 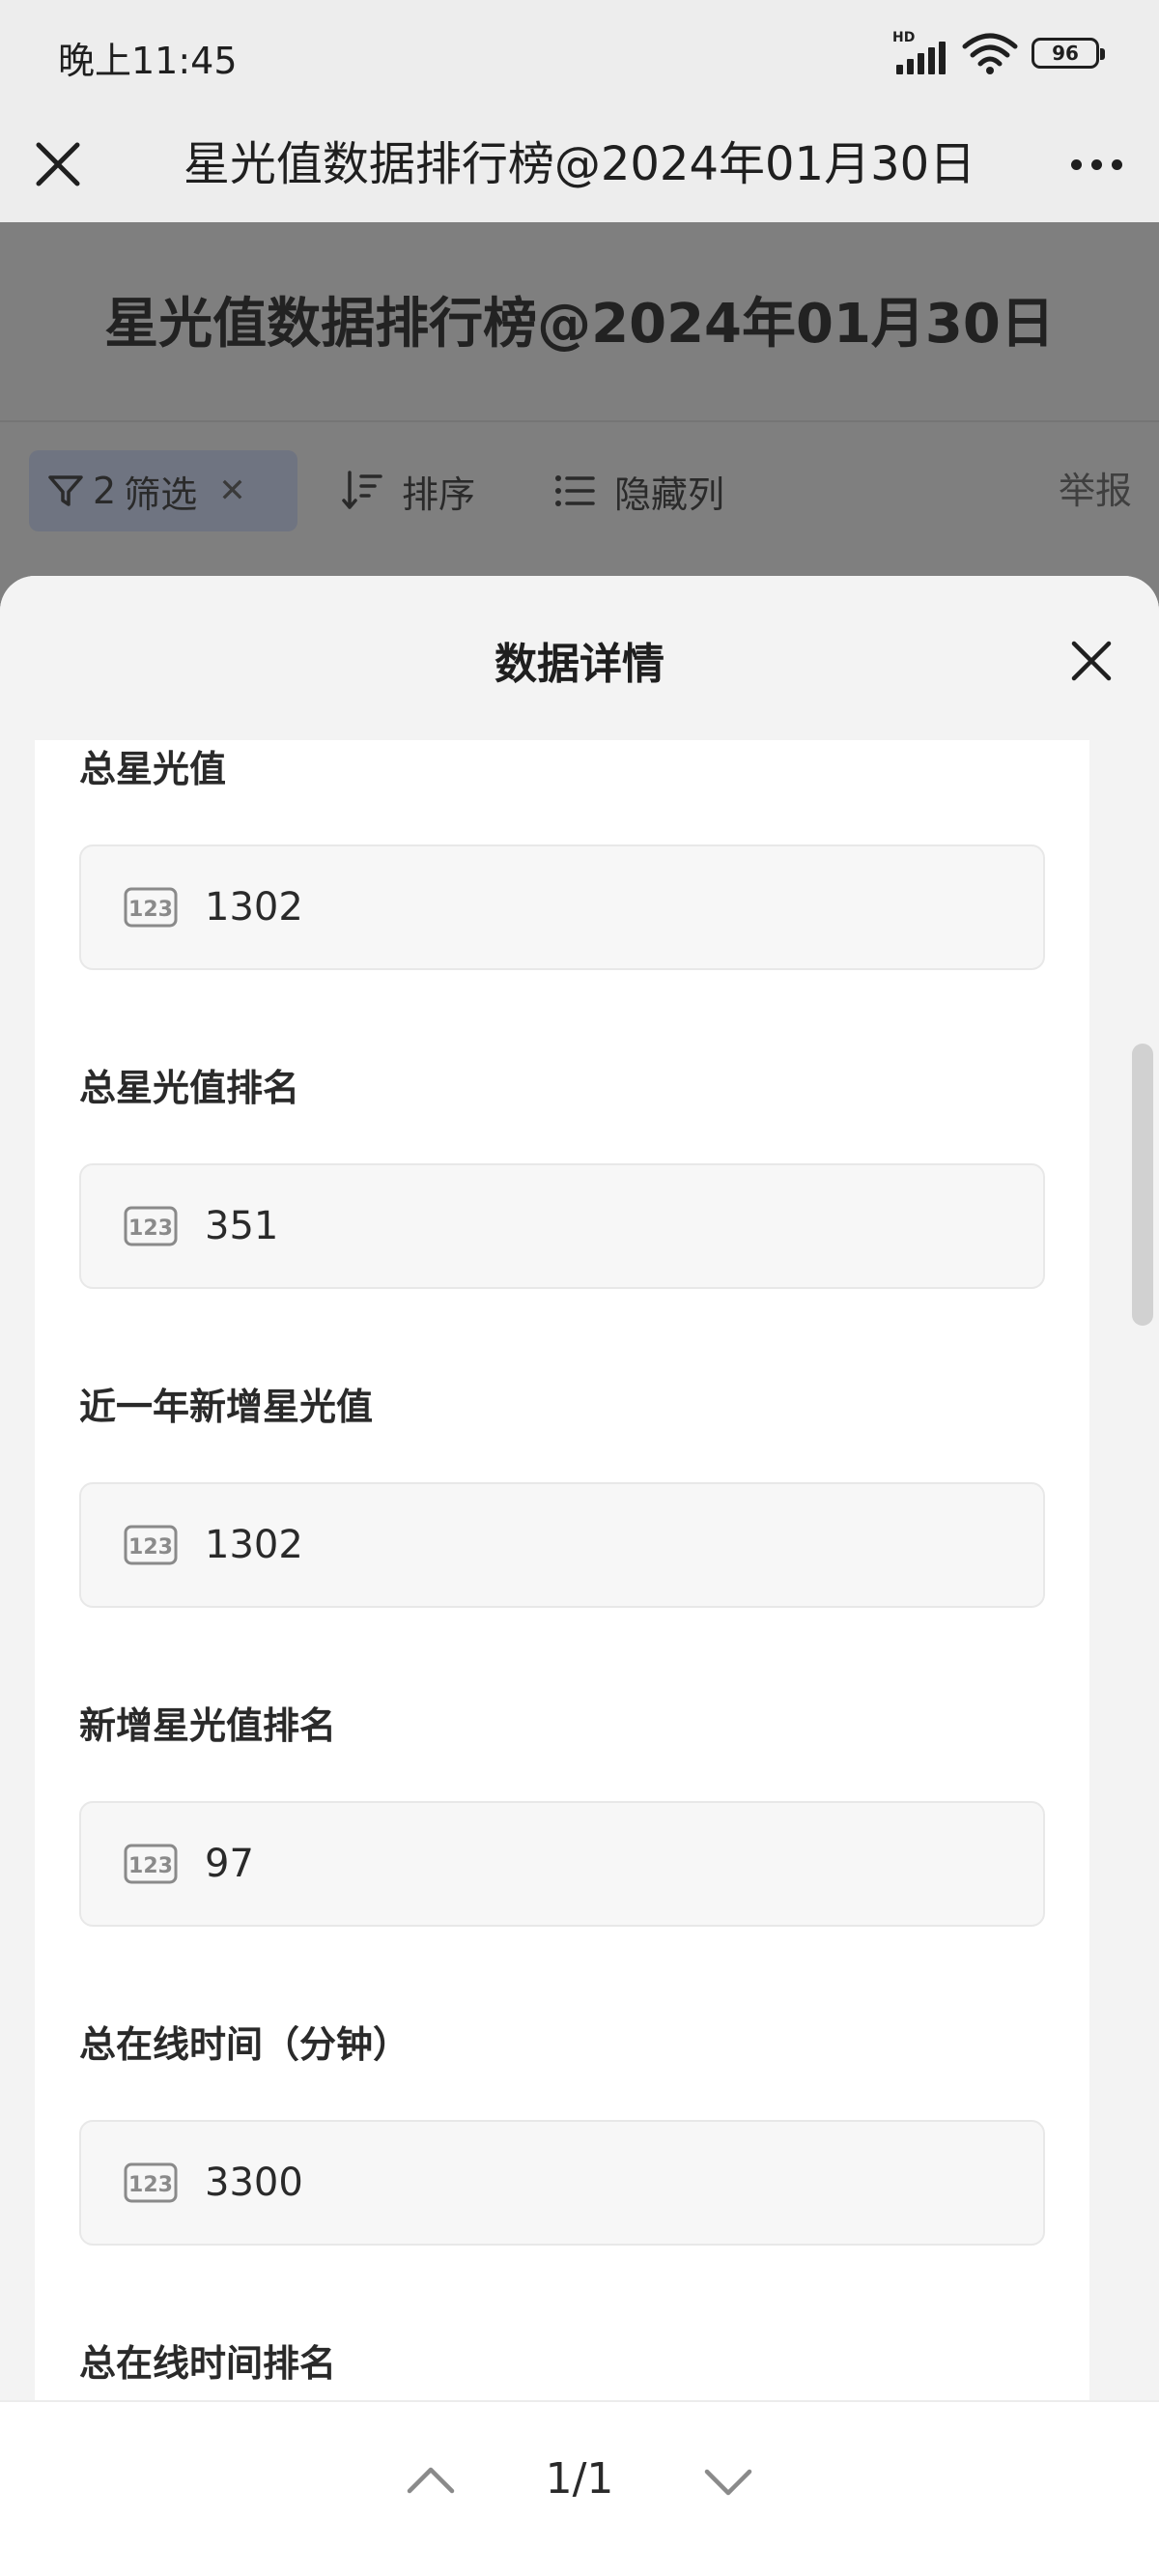 I want to click on pager: 1/1, so click(x=579, y=2488).